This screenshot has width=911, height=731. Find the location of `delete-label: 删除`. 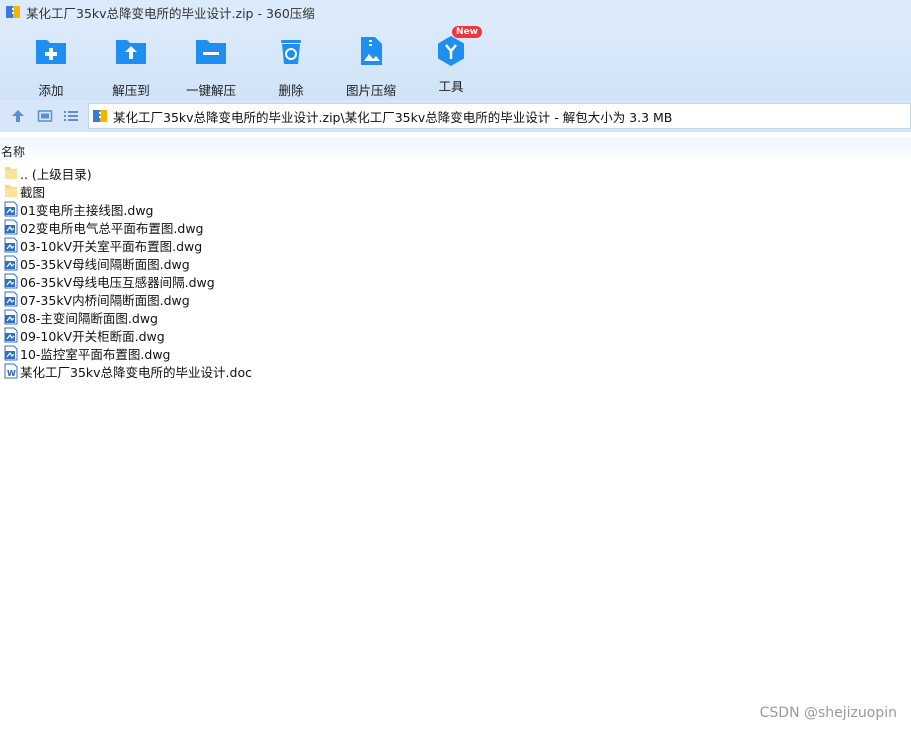

delete-label: 删除 is located at coordinates (291, 90).